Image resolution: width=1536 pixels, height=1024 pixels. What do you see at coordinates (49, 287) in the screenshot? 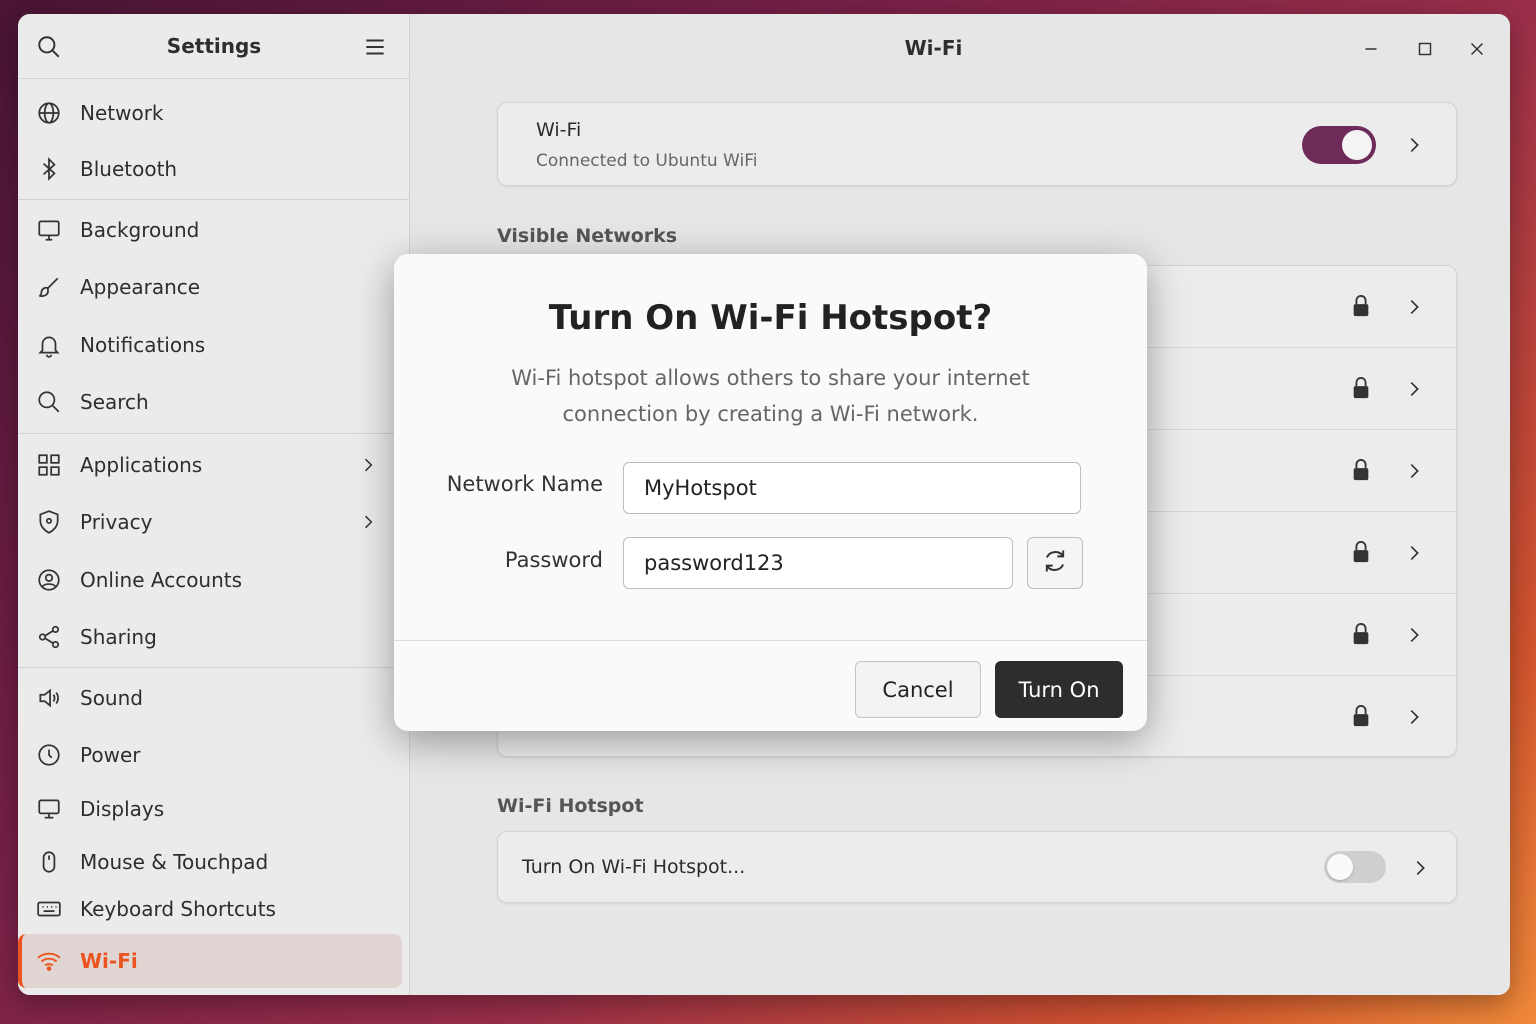
I see `brush-icon` at bounding box center [49, 287].